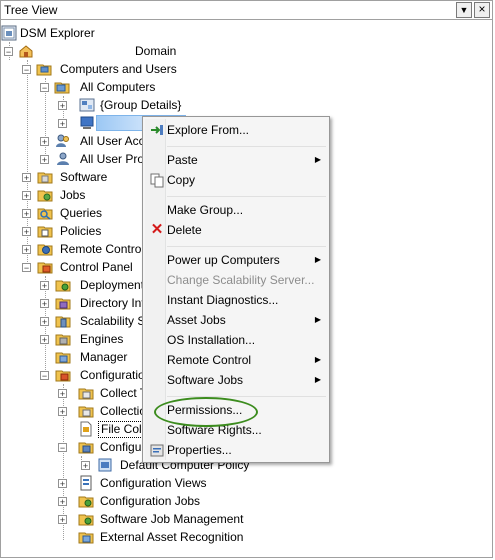 The height and width of the screenshot is (560, 495). What do you see at coordinates (102, 249) in the screenshot?
I see `tree-label: Remote Control` at bounding box center [102, 249].